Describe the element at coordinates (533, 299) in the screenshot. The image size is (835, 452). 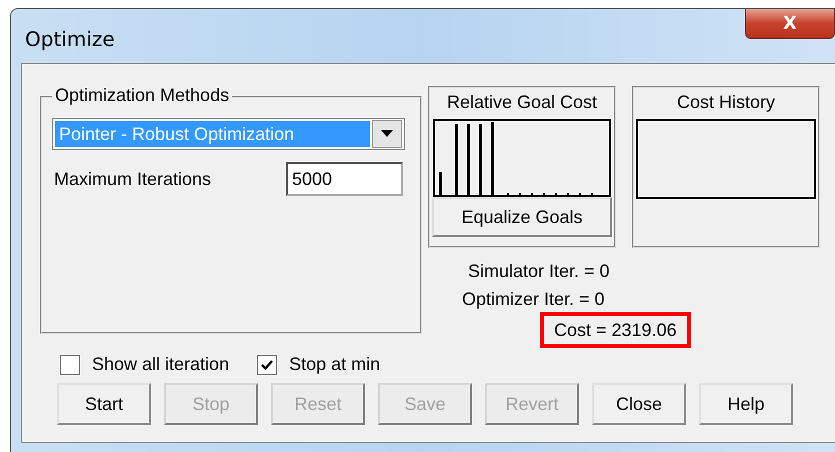
I see `status-readout: Optimizer Iter. = 0` at that location.